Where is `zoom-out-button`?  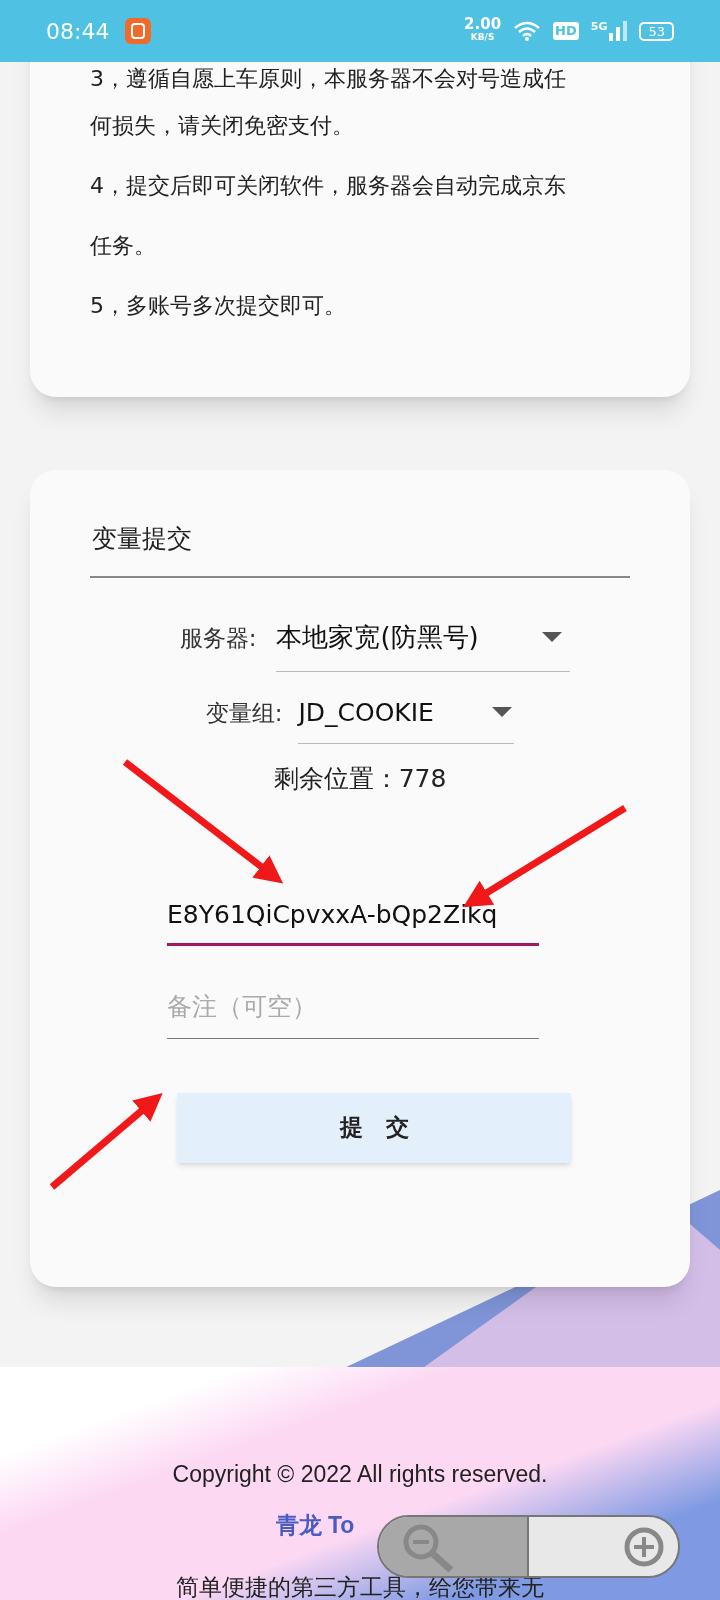 zoom-out-button is located at coordinates (454, 1546).